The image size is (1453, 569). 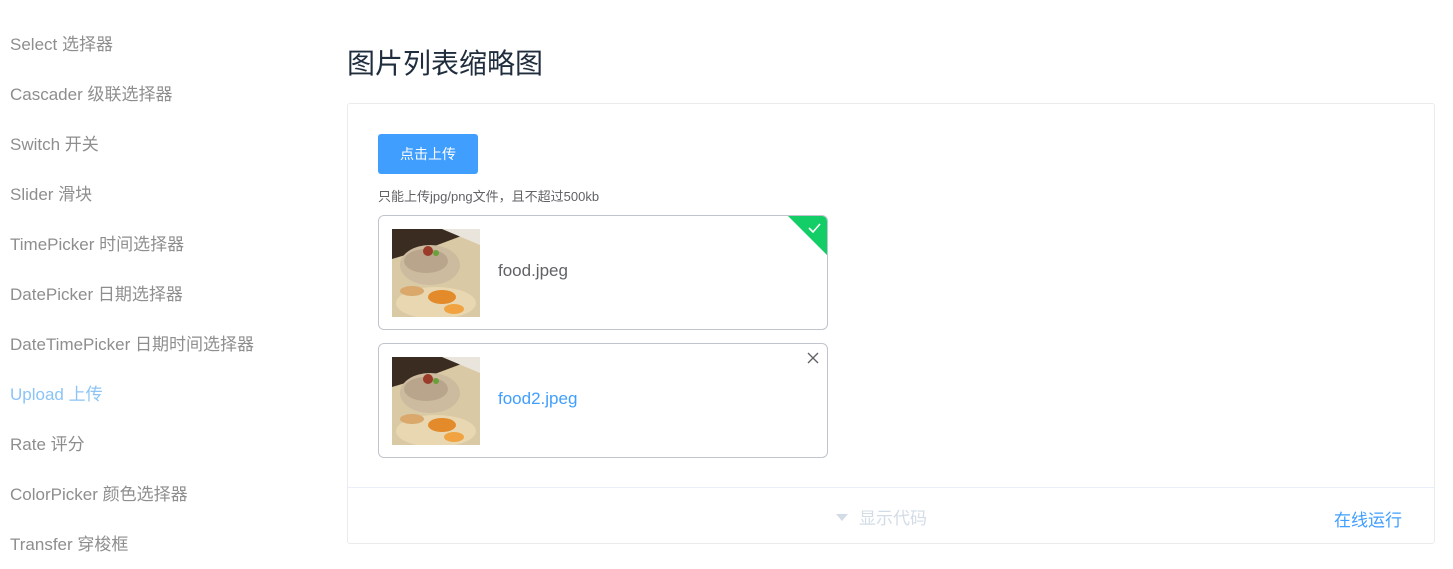 I want to click on upload-list-item: food2.jpeg, so click(x=603, y=400).